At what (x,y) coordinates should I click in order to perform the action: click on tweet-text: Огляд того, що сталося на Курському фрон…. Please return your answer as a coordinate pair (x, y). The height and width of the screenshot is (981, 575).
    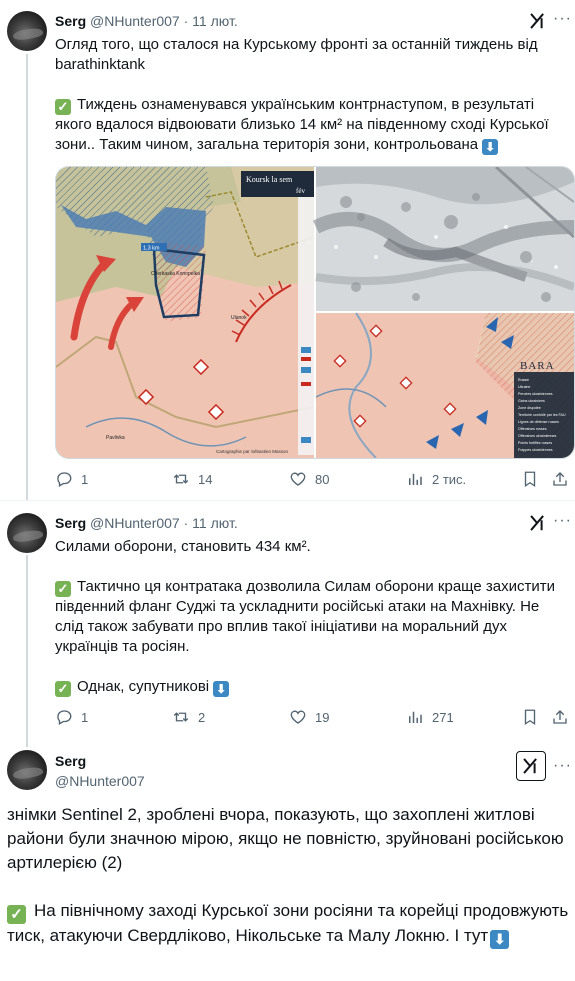
    Looking at the image, I should click on (311, 95).